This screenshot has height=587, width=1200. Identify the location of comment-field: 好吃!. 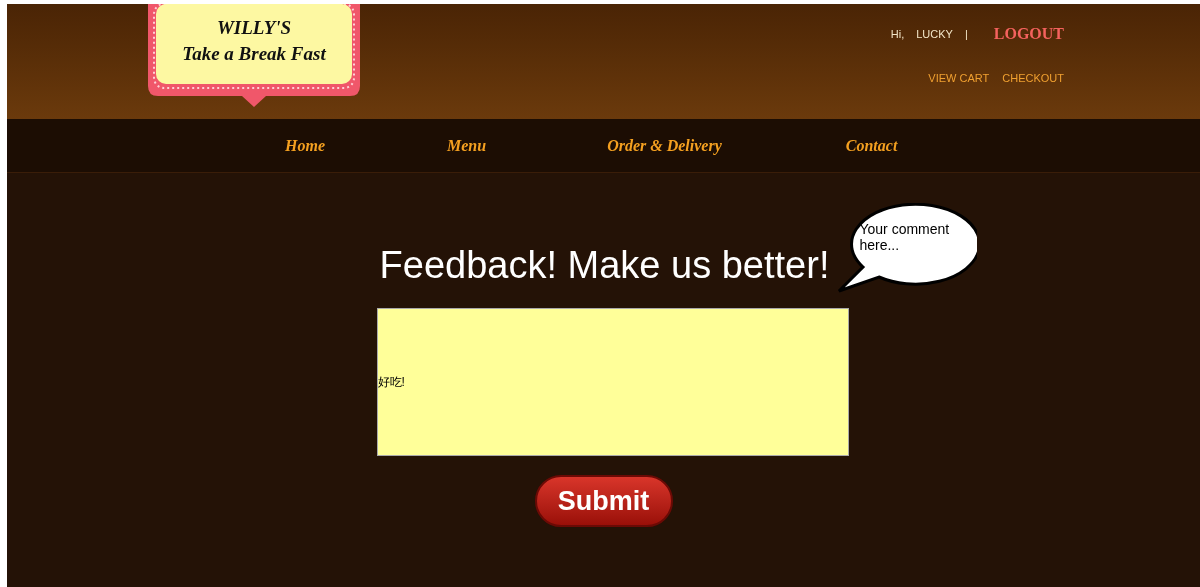
(612, 382).